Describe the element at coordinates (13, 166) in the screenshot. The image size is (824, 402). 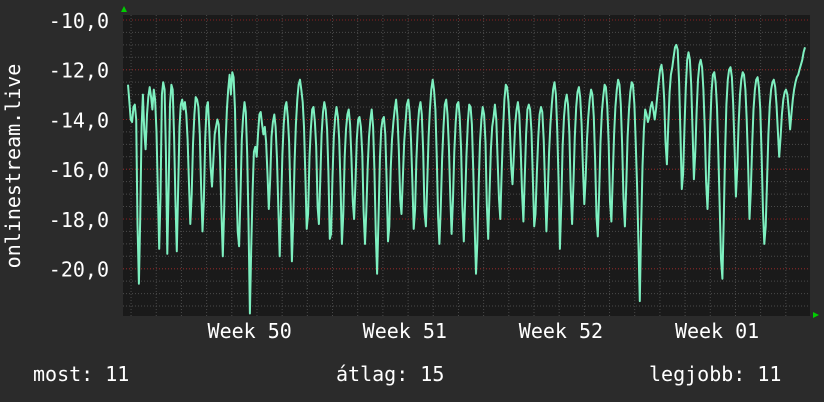
I see `y-axis-label: onlinestream.live` at that location.